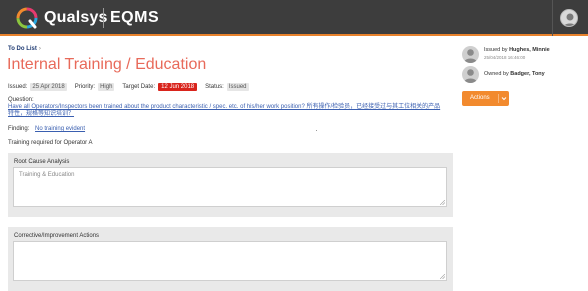 This screenshot has height=291, width=588. I want to click on corrective-actions-label: Corrective/Improvement Actions, so click(57, 236).